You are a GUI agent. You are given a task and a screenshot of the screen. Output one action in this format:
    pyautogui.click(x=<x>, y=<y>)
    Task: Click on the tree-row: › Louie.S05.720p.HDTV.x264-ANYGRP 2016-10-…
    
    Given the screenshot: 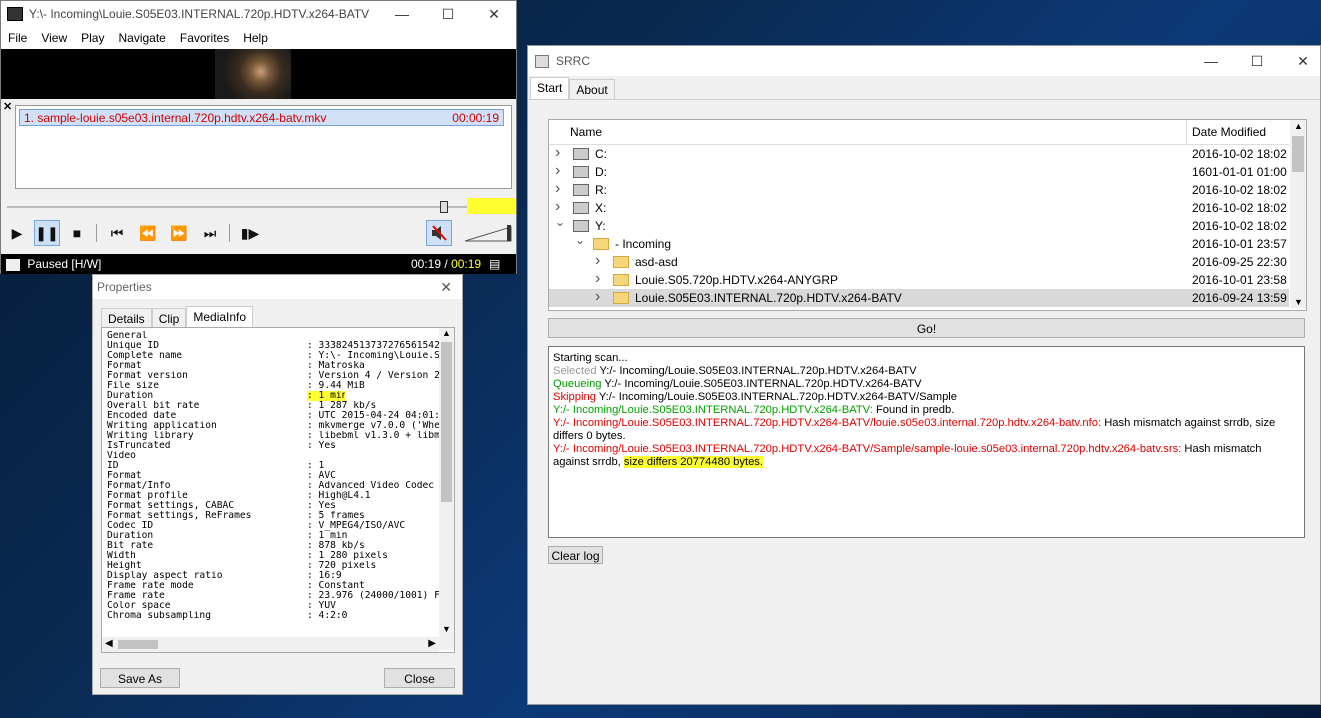 What is the action you would take?
    pyautogui.click(x=919, y=279)
    